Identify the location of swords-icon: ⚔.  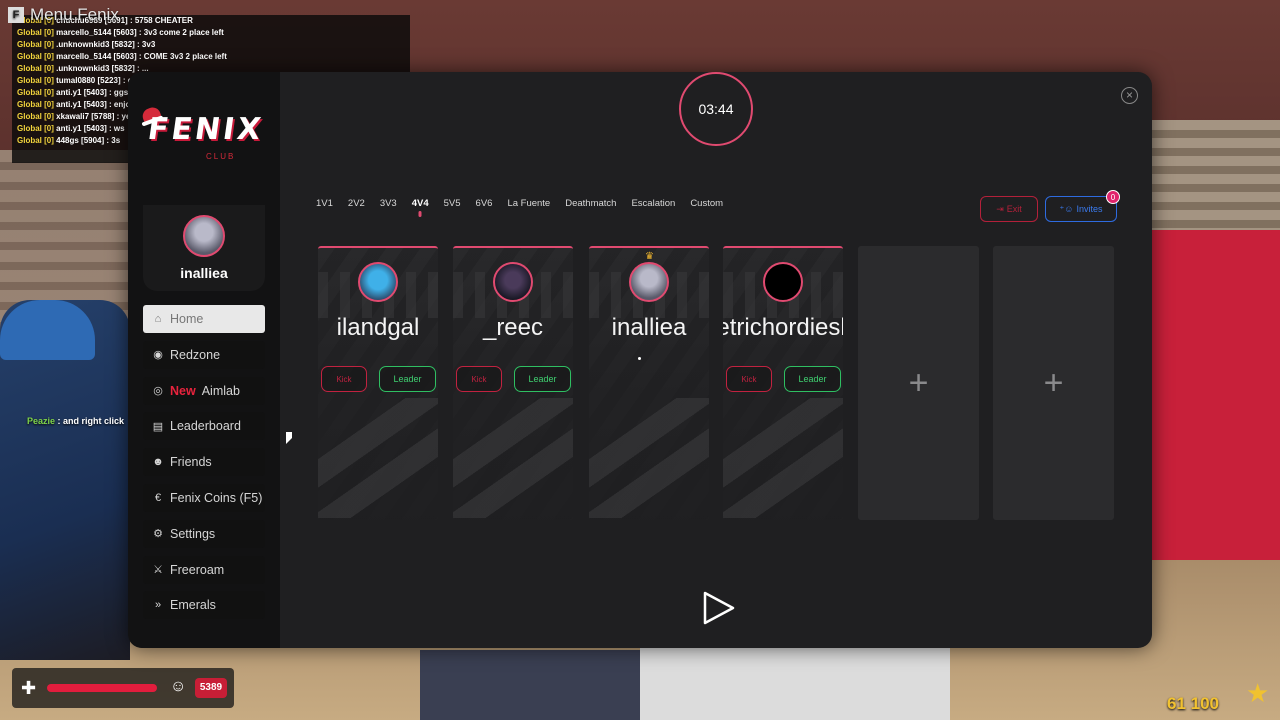
(158, 570).